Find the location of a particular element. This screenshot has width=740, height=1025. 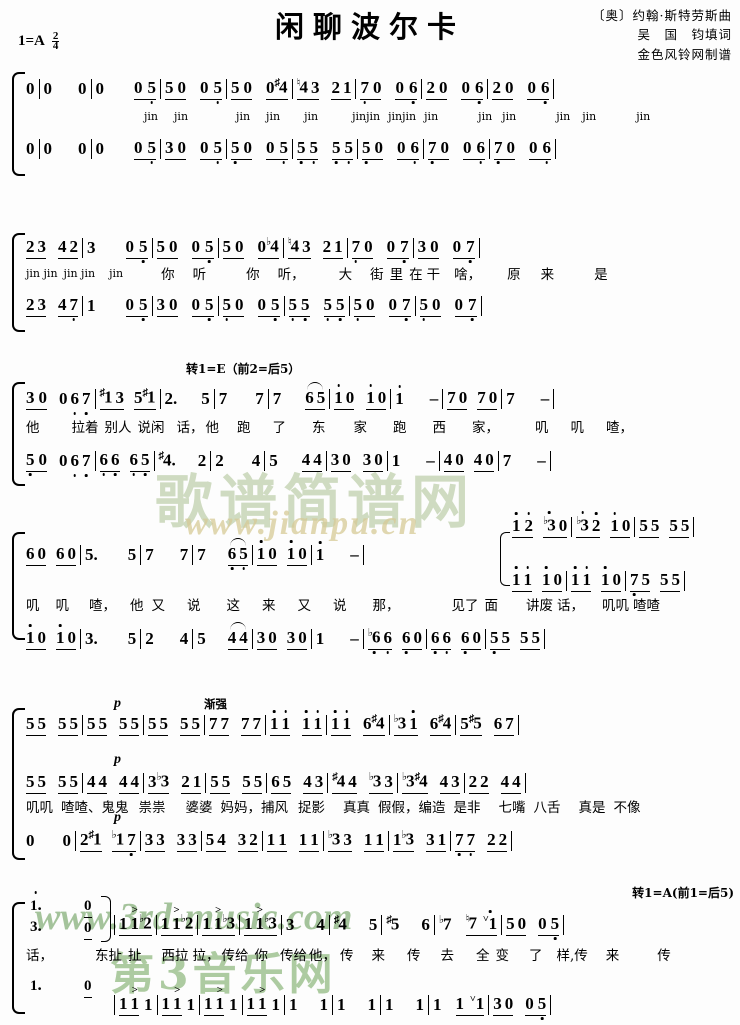

key-signature: 1=A 2 4 is located at coordinates (39, 41).